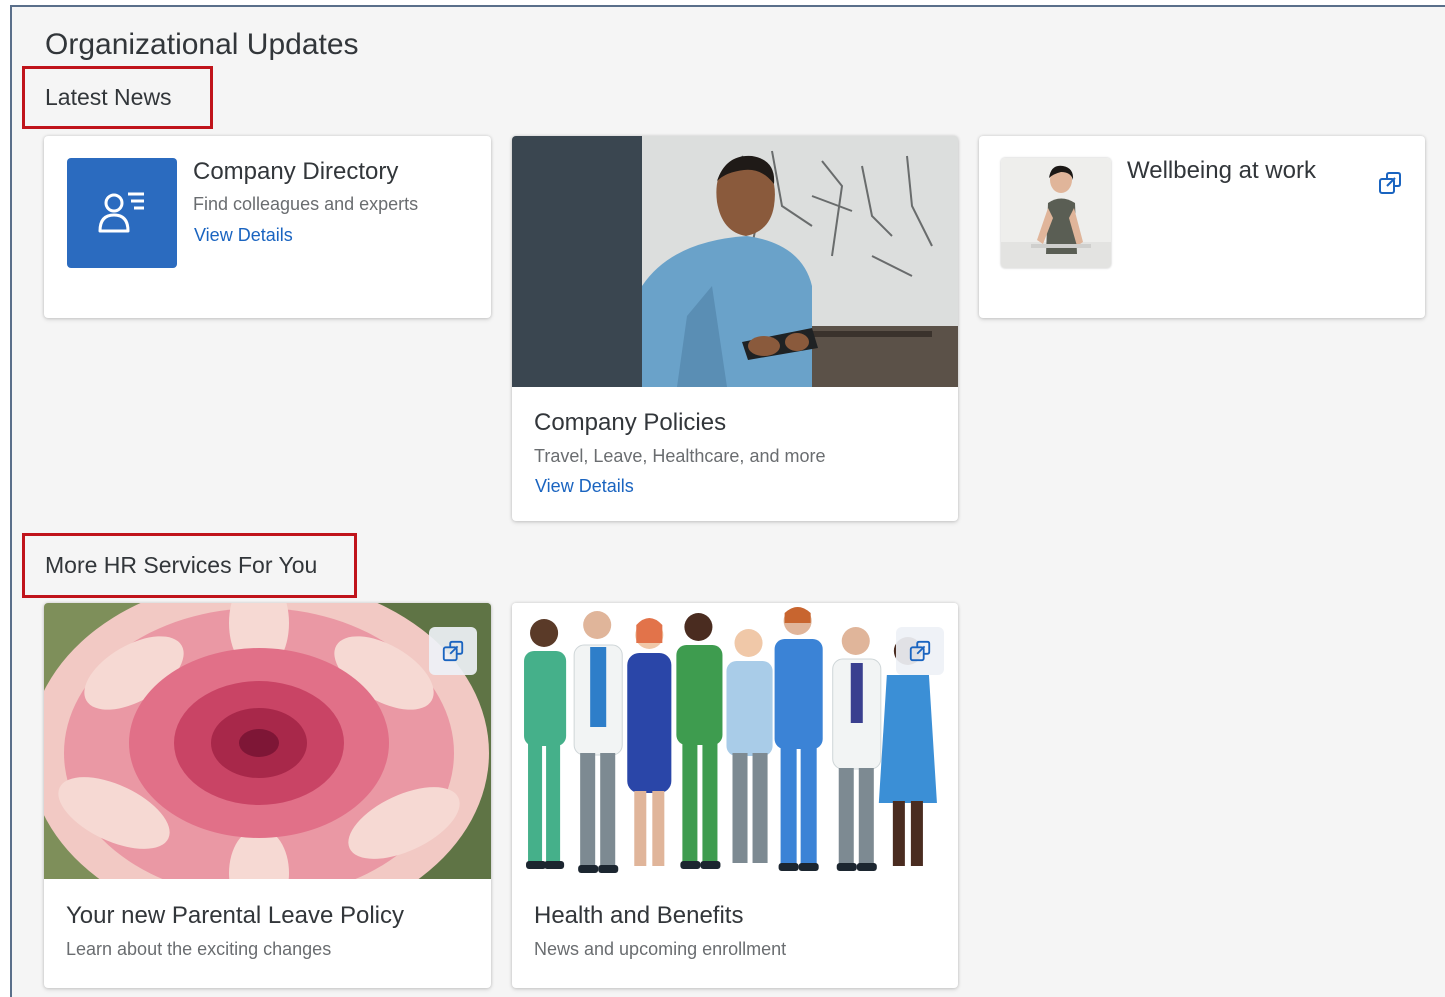 The height and width of the screenshot is (997, 1445). Describe the element at coordinates (735, 261) in the screenshot. I see `man-with-tablet-photo` at that location.